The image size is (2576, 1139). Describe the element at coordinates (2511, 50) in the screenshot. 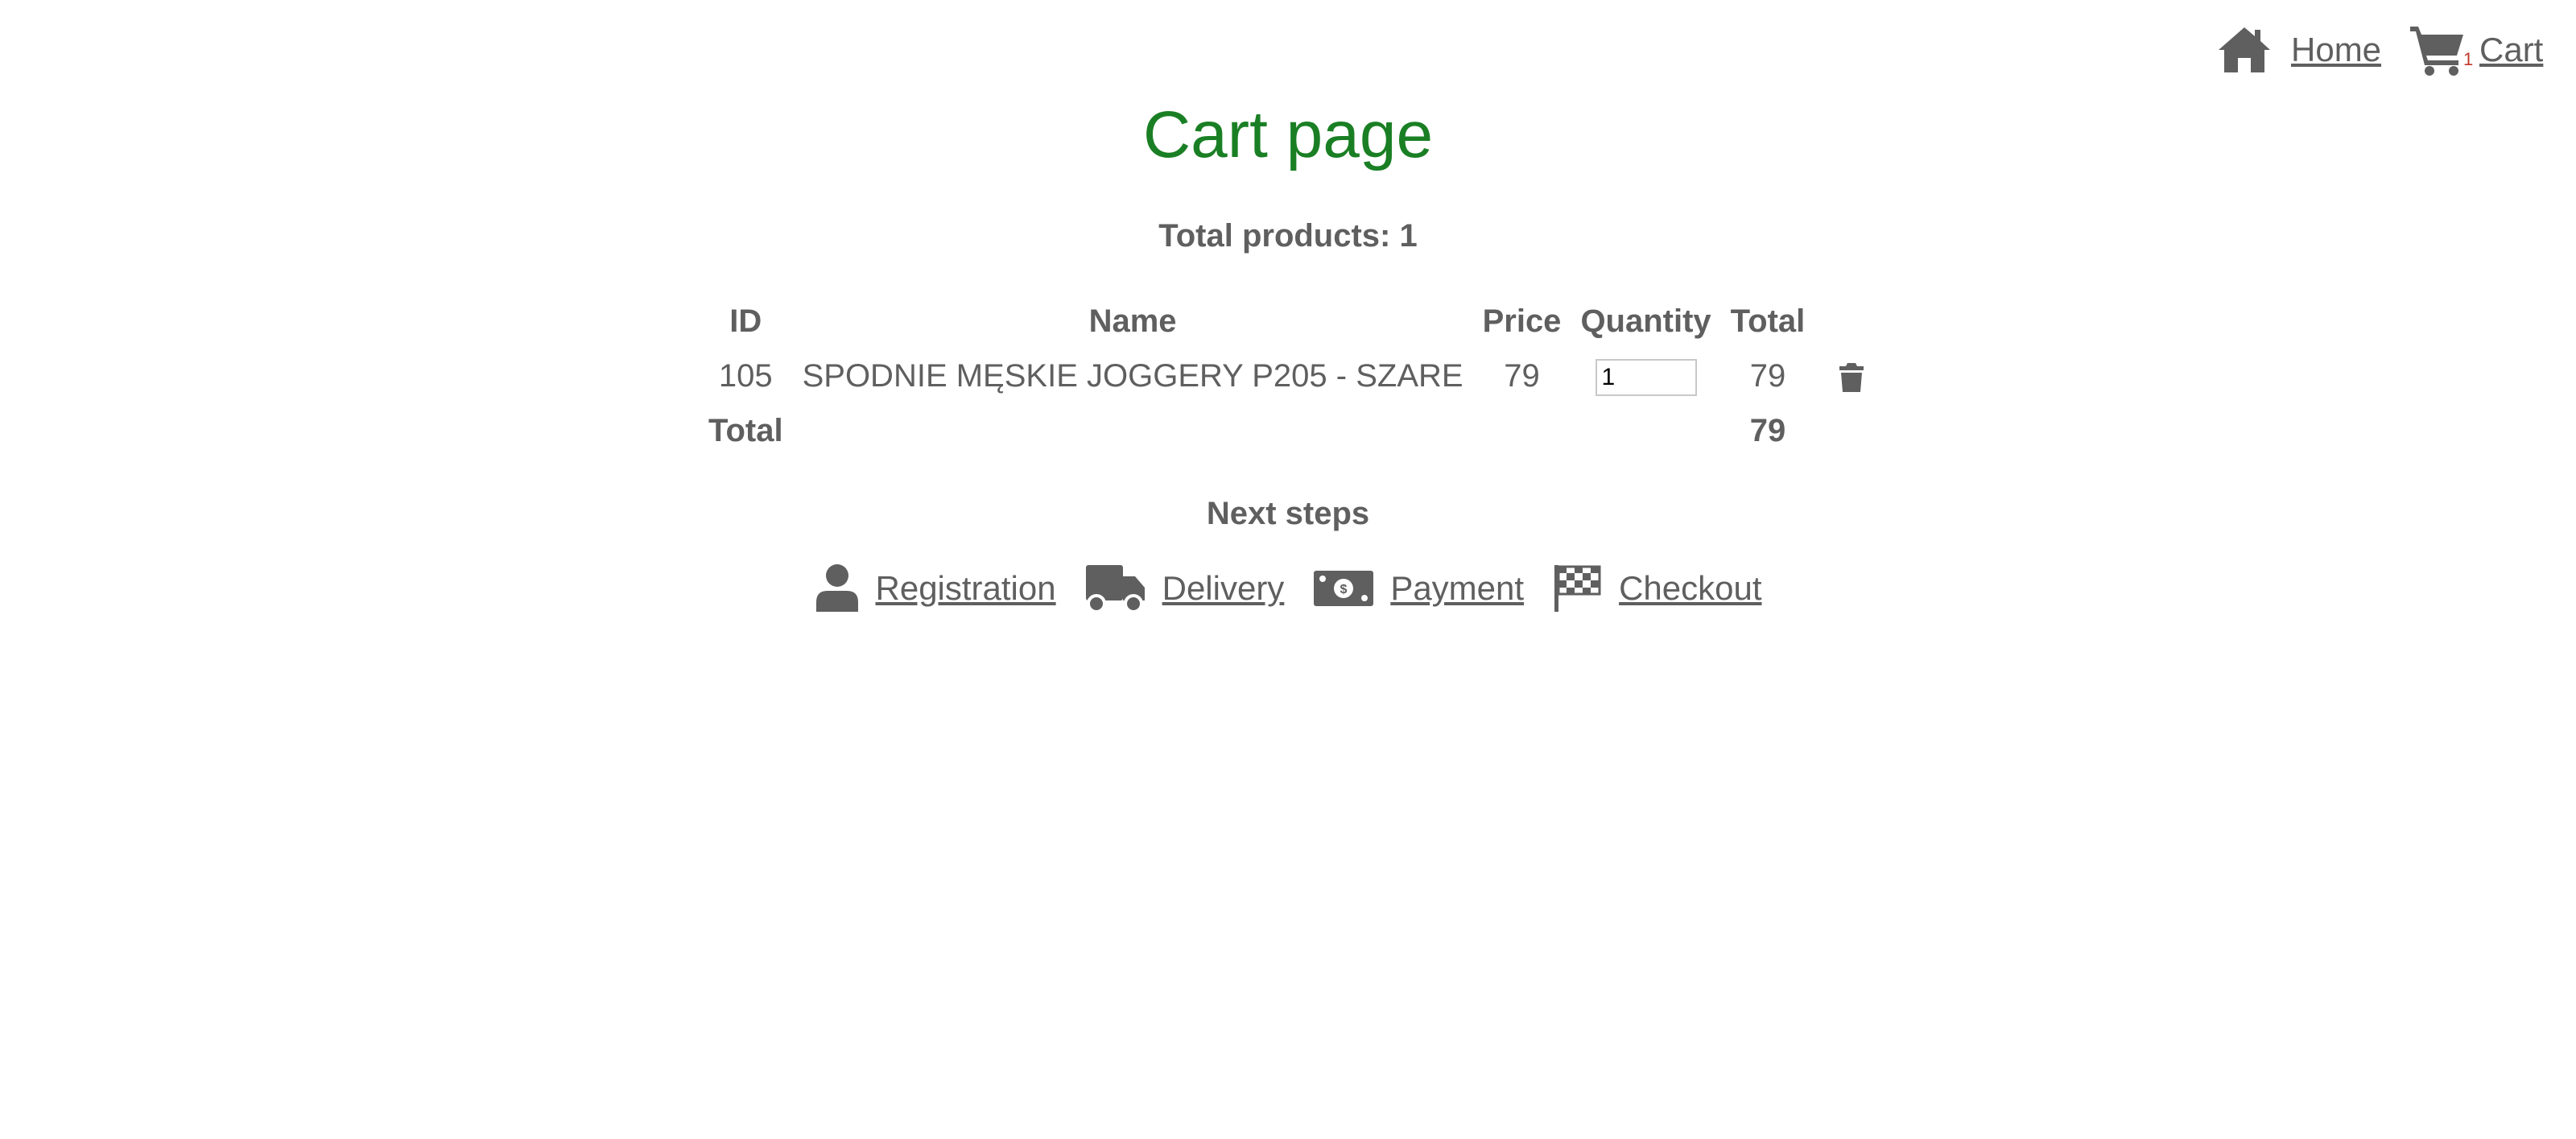

I see `cart-link: Cart` at that location.